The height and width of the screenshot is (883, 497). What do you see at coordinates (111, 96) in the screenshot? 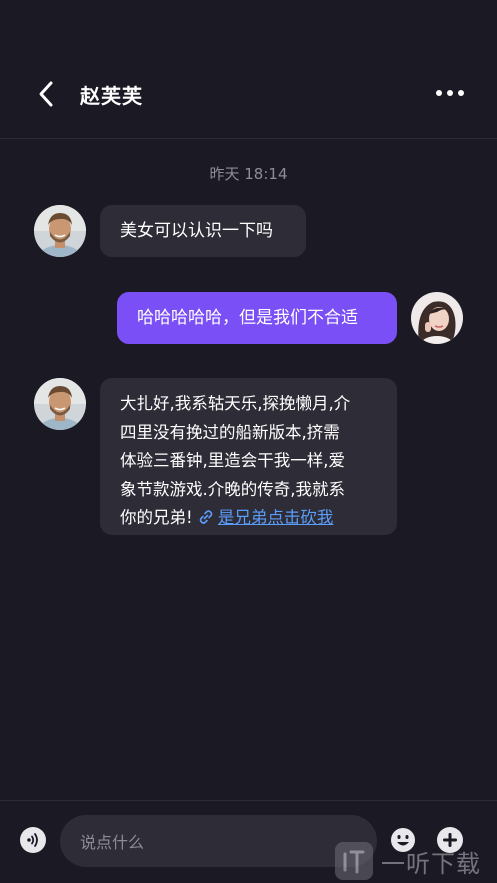
I see `contact-name: 赵芙芙` at bounding box center [111, 96].